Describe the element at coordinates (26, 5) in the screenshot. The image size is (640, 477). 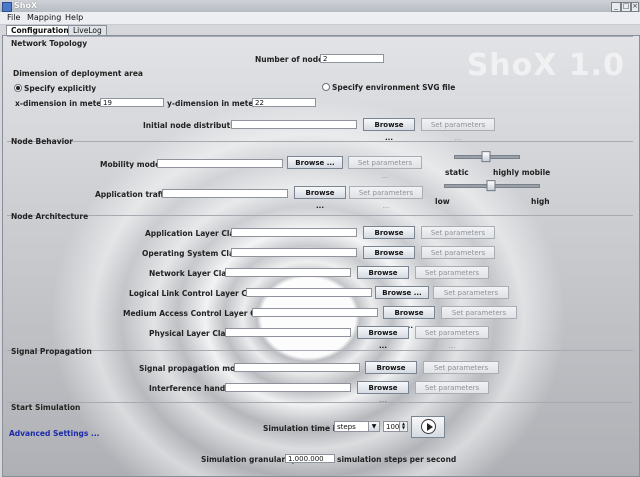
I see `window-title: ShoX` at that location.